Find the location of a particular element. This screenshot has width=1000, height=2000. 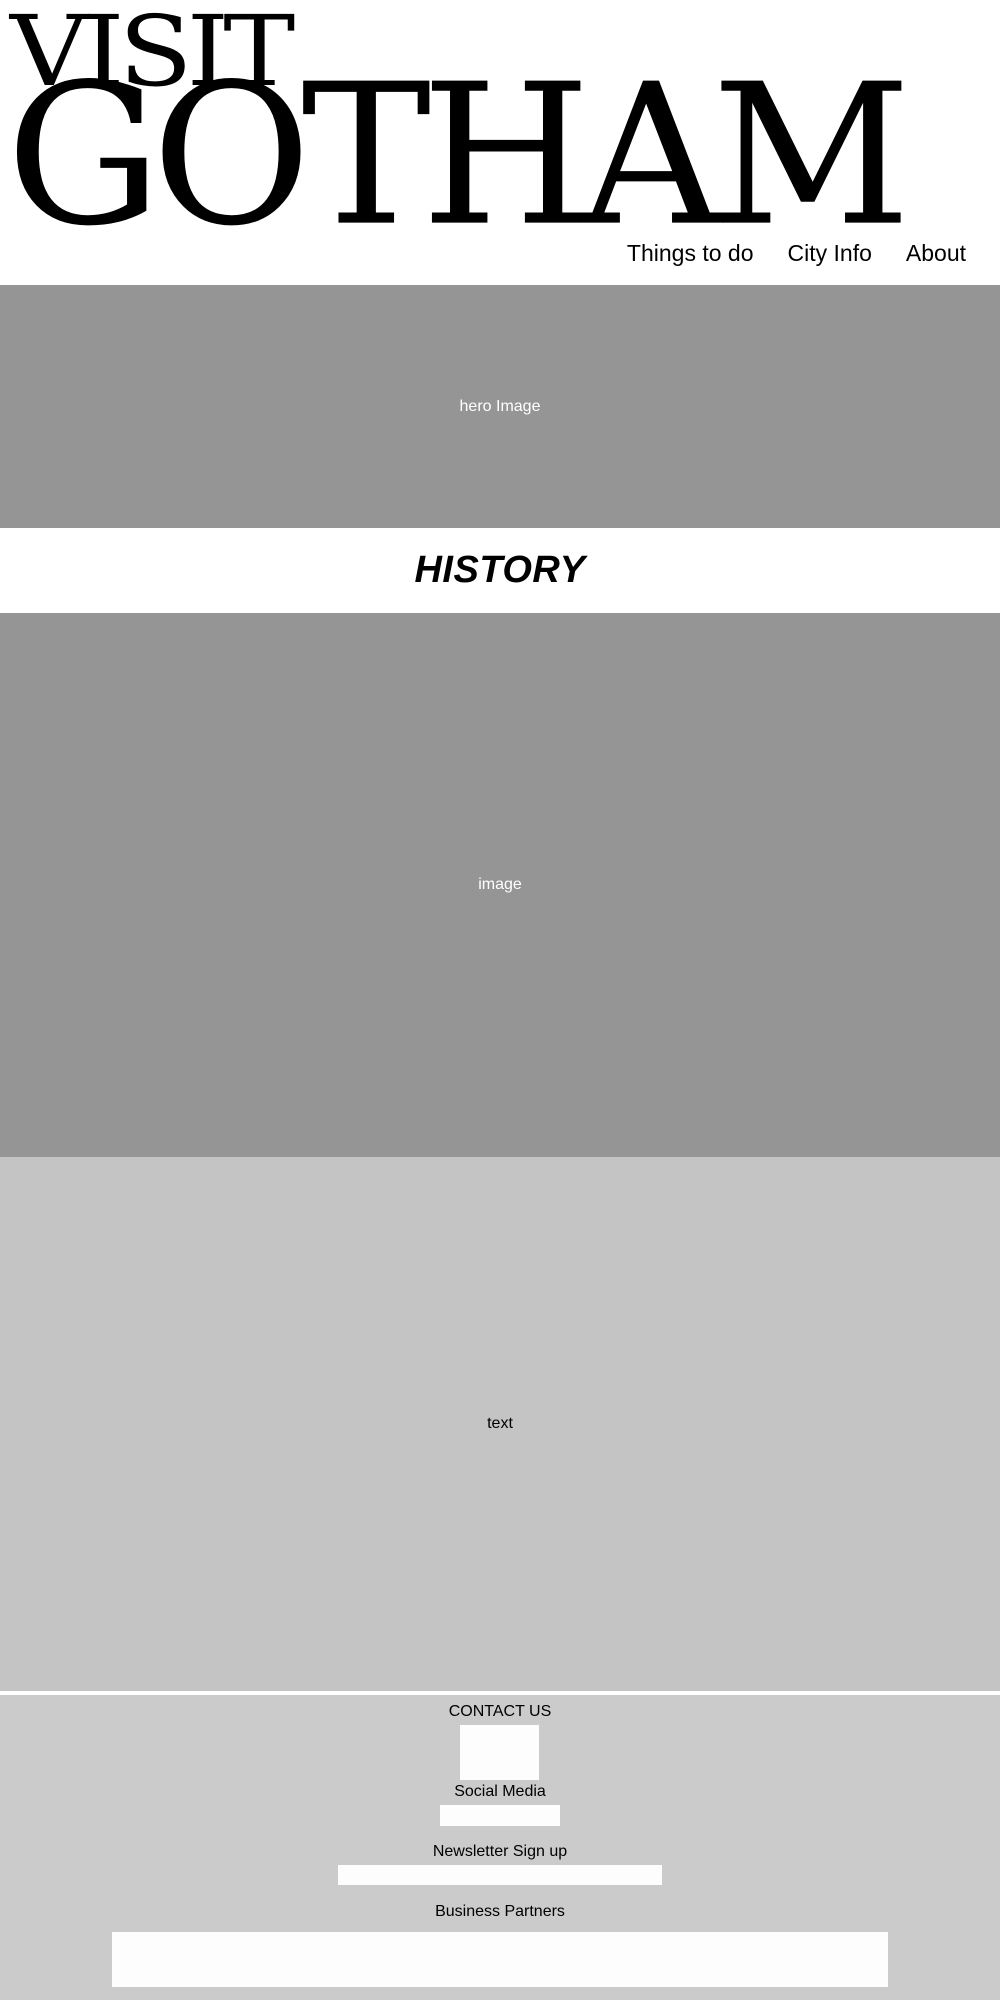

logo-gotham-text: GOTHAM is located at coordinates (458, 155).